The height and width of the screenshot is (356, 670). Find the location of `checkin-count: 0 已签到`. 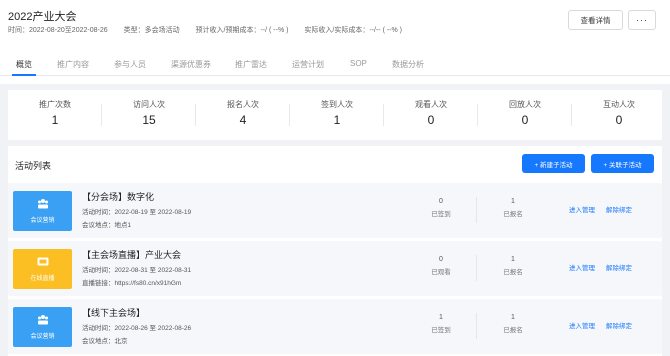

checkin-count: 0 已签到 is located at coordinates (441, 208).